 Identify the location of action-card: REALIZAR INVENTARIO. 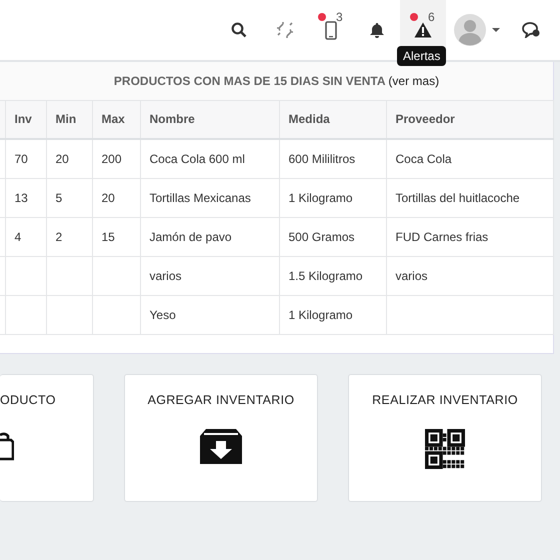
(445, 438).